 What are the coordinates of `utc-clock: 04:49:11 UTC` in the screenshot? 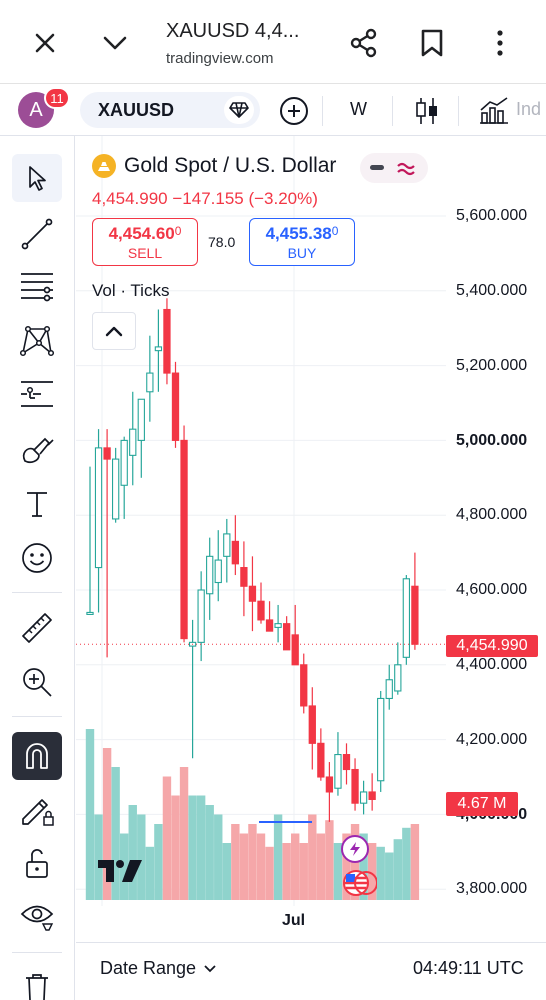 It's located at (468, 968).